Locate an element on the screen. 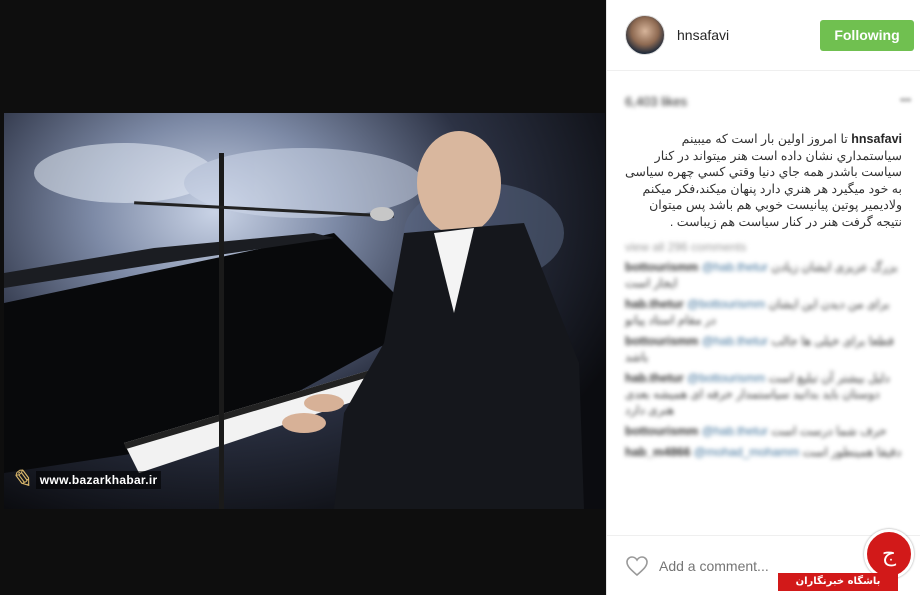 The image size is (920, 595). heart-icon is located at coordinates (637, 566).